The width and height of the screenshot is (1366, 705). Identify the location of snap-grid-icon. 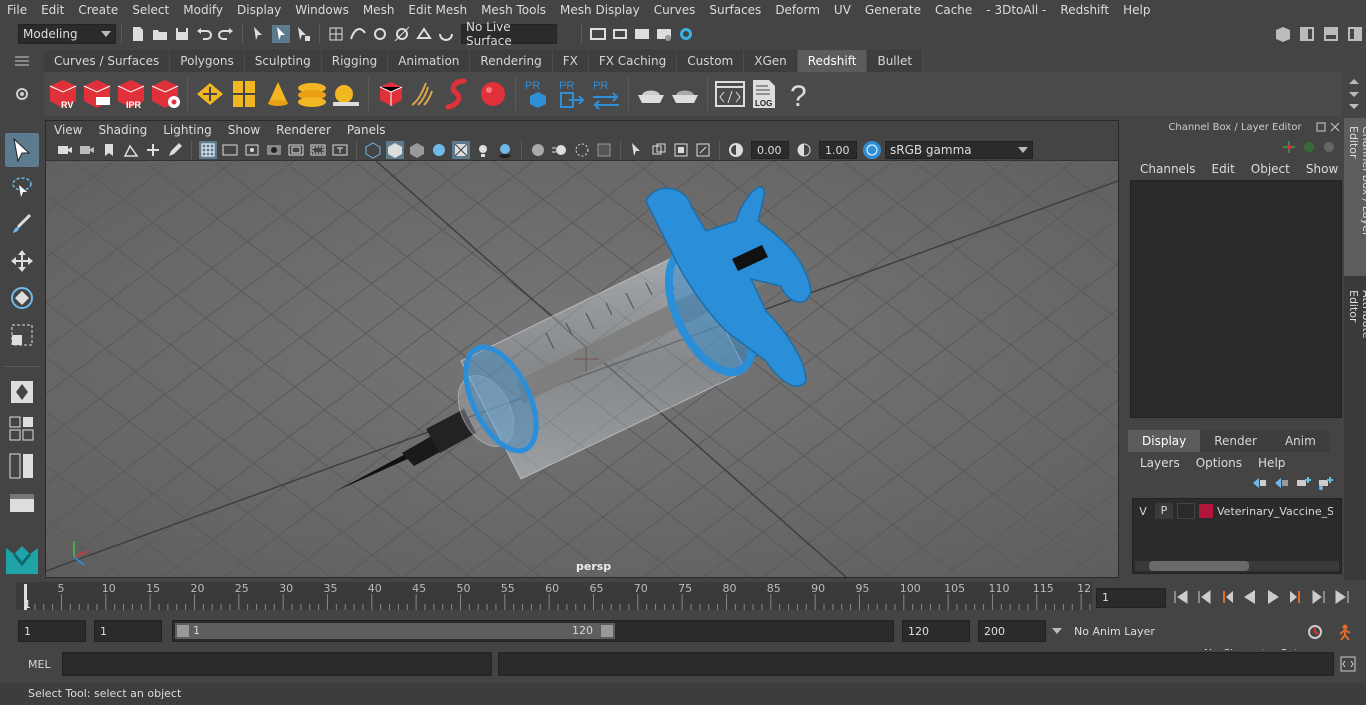
(336, 34).